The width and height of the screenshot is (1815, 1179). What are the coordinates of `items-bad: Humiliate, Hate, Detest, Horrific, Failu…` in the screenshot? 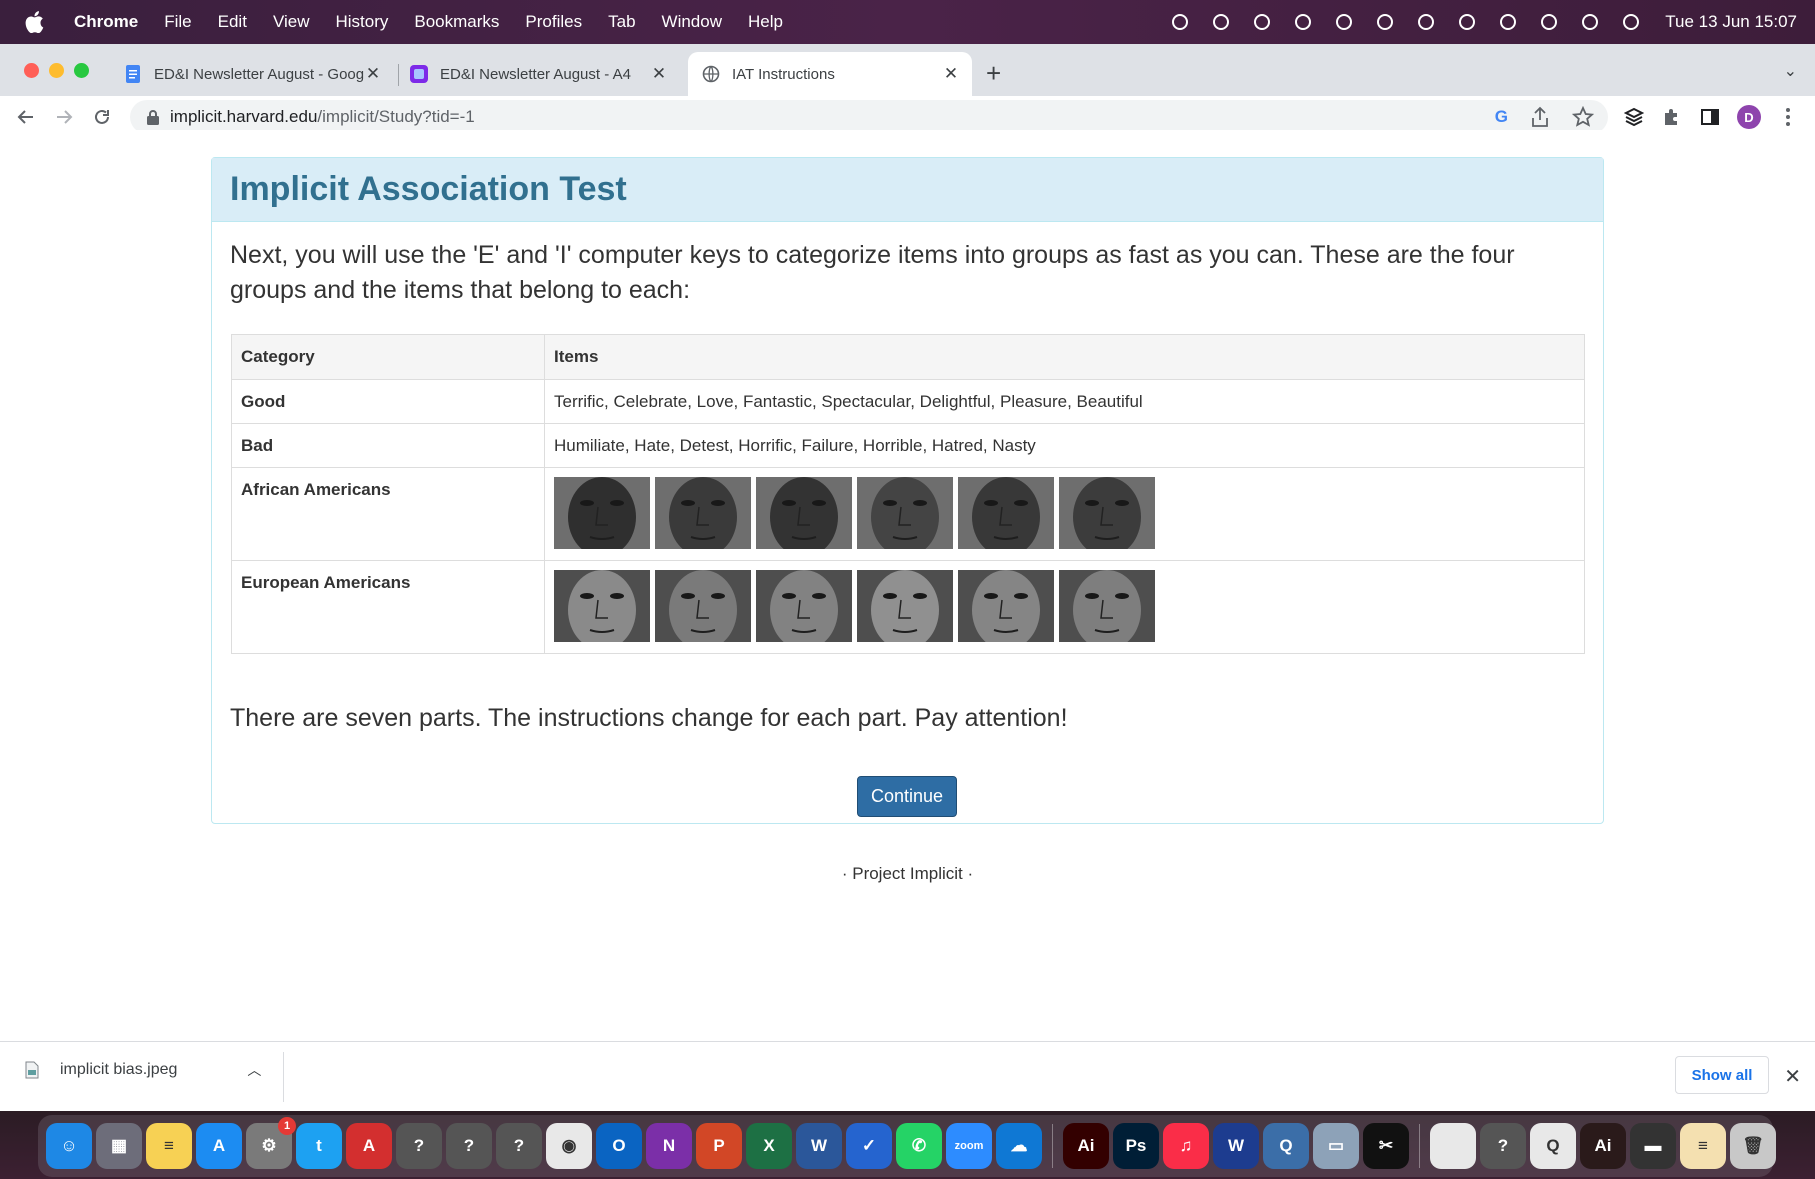 It's located at (1064, 445).